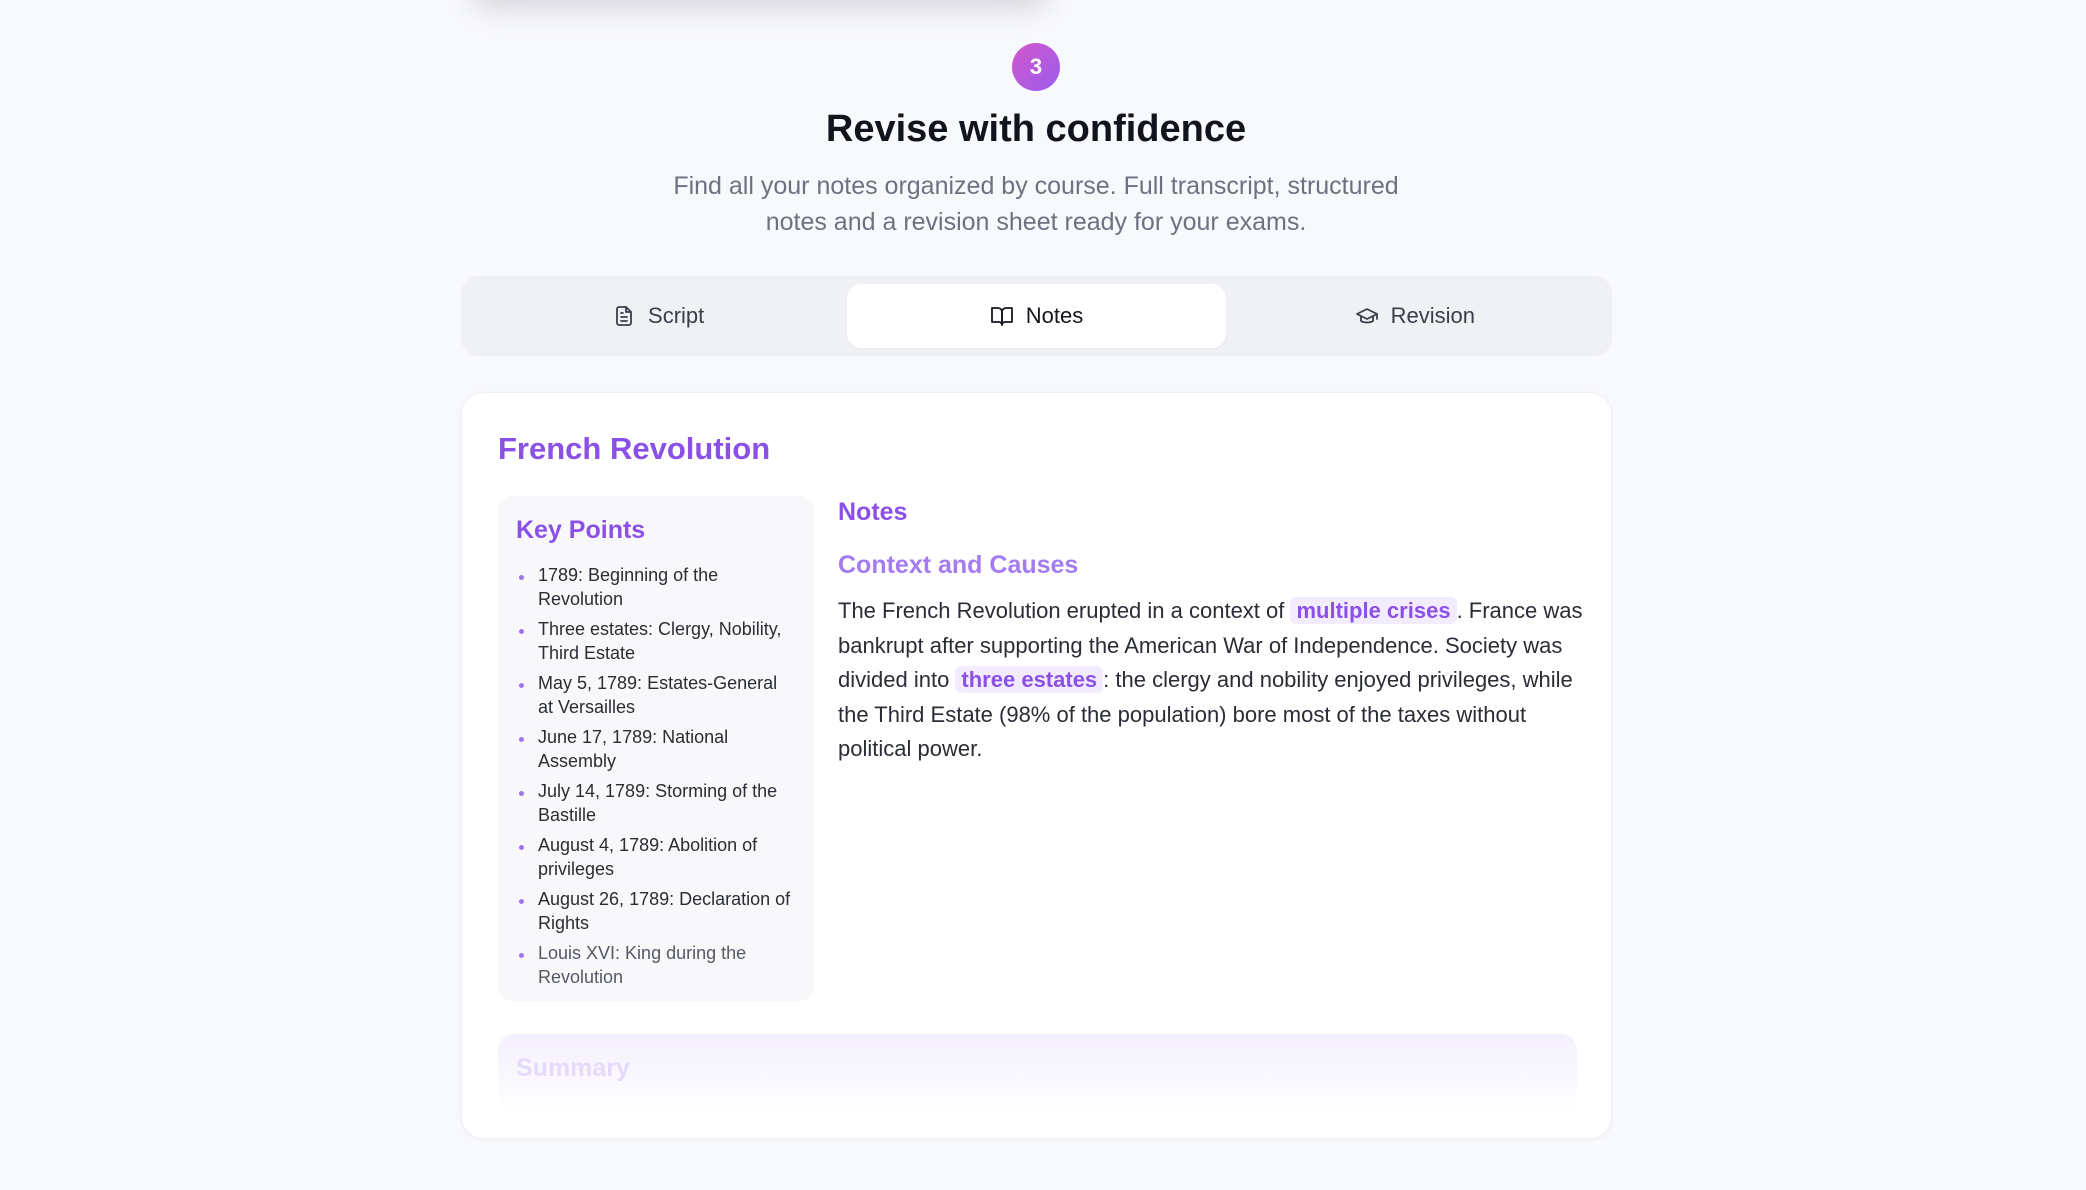 The height and width of the screenshot is (1190, 2086). What do you see at coordinates (656, 857) in the screenshot?
I see `key-point-item: August 4, 1789: Abolition of privileges` at bounding box center [656, 857].